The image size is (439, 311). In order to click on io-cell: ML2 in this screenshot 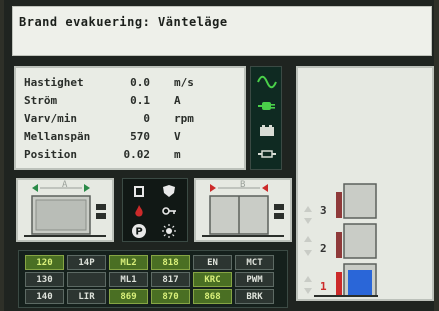, I will do `click(128, 262)`.